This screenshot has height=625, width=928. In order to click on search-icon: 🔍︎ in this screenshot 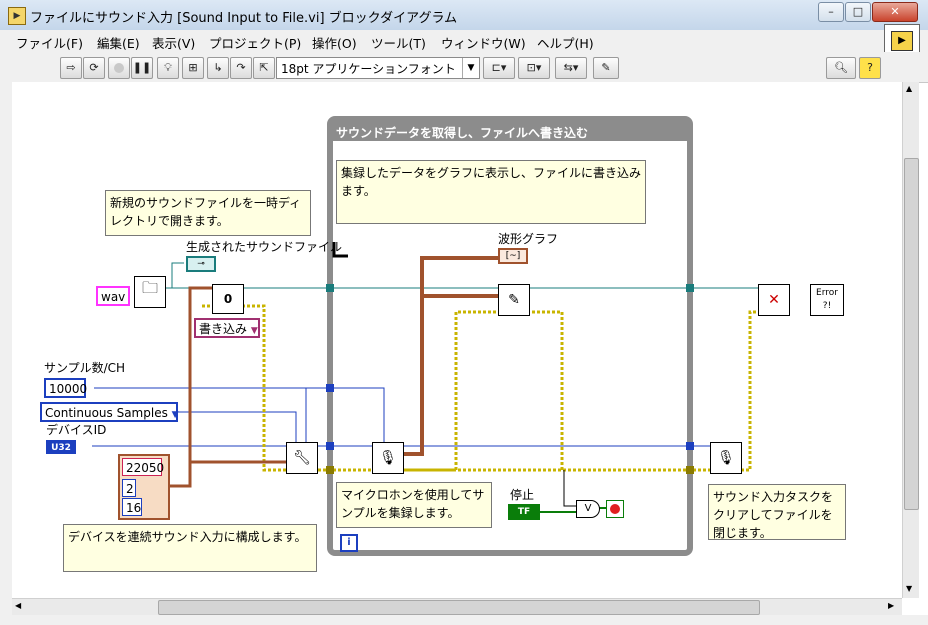, I will do `click(841, 68)`.